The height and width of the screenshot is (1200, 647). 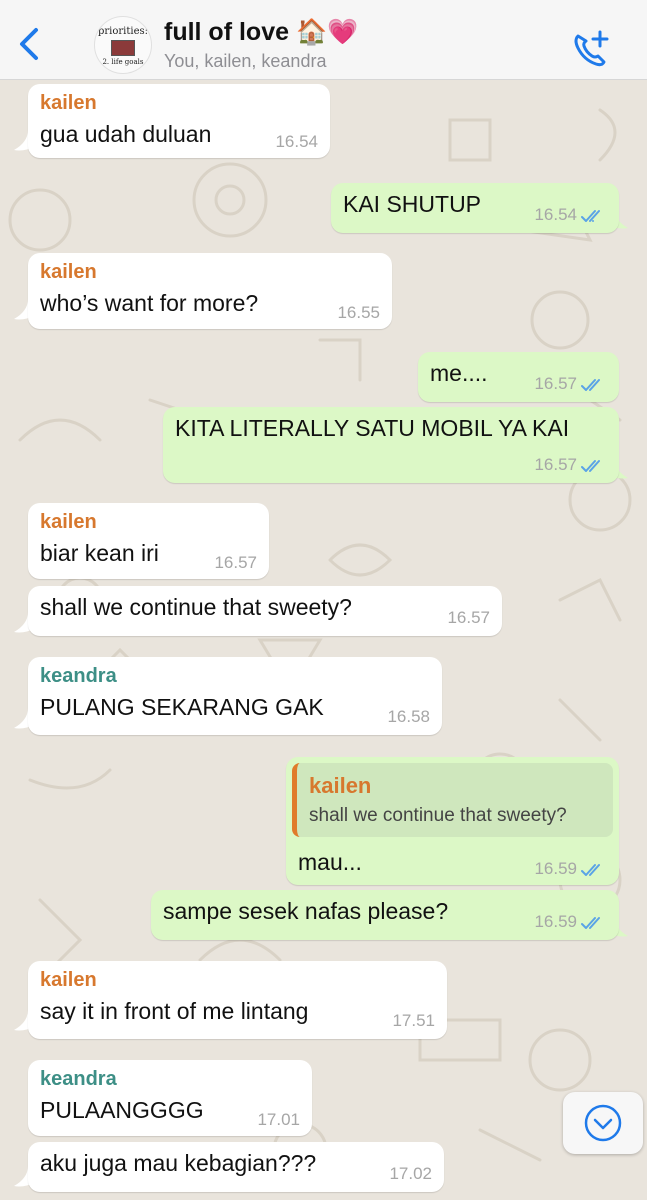 I want to click on add-call-icon, so click(x=591, y=48).